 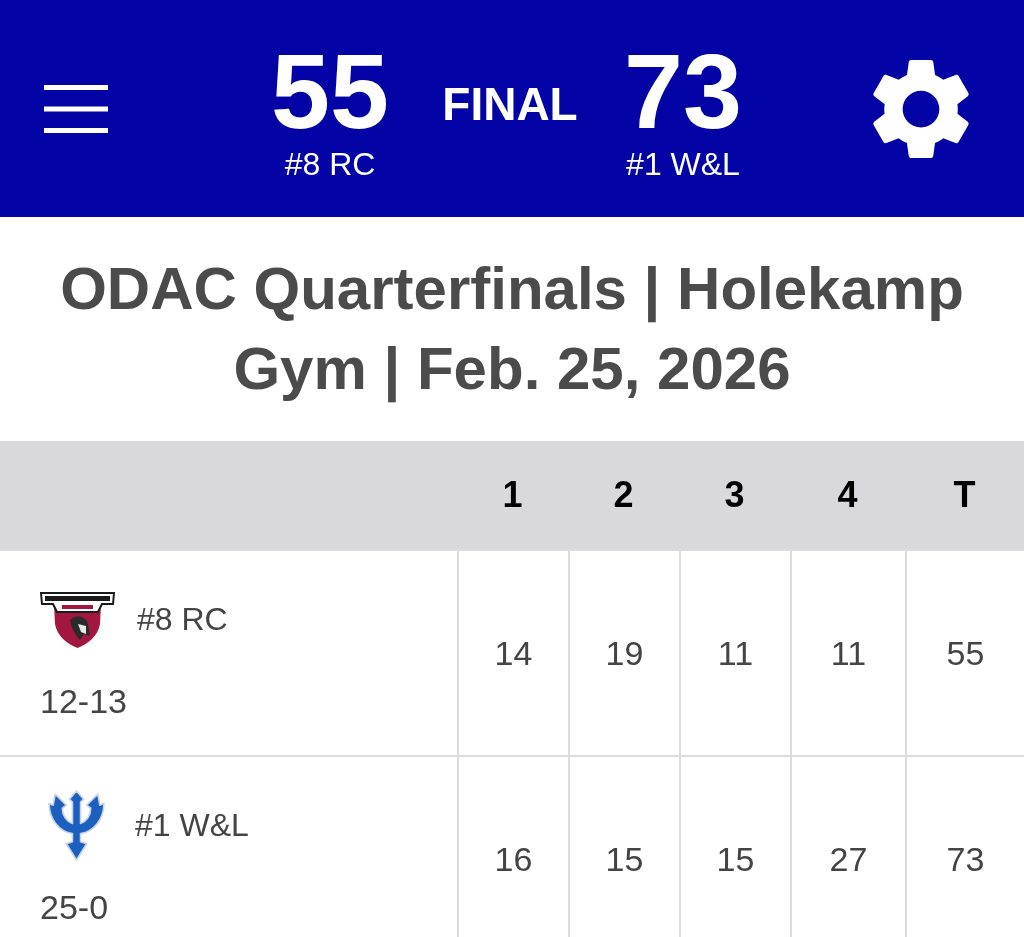 What do you see at coordinates (512, 653) in the screenshot?
I see `score-cell: 14` at bounding box center [512, 653].